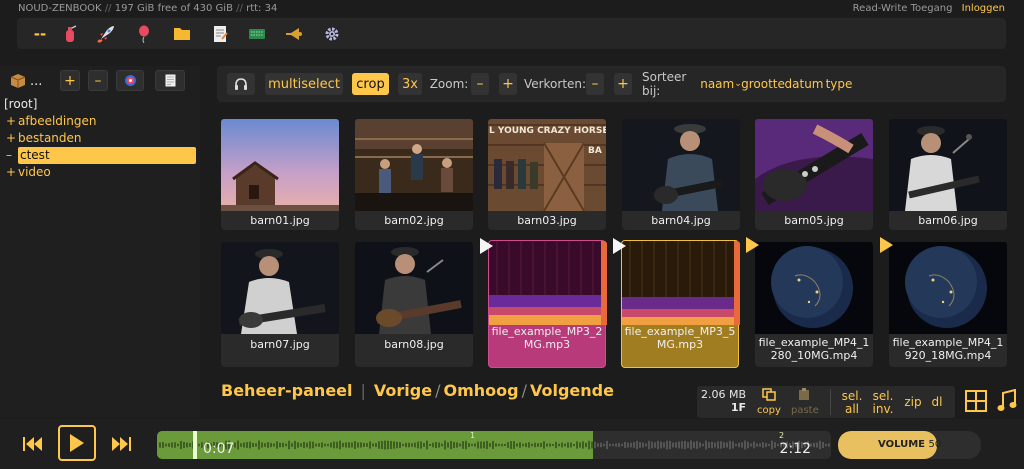  What do you see at coordinates (100, 172) in the screenshot?
I see `tree-item-video: + video` at bounding box center [100, 172].